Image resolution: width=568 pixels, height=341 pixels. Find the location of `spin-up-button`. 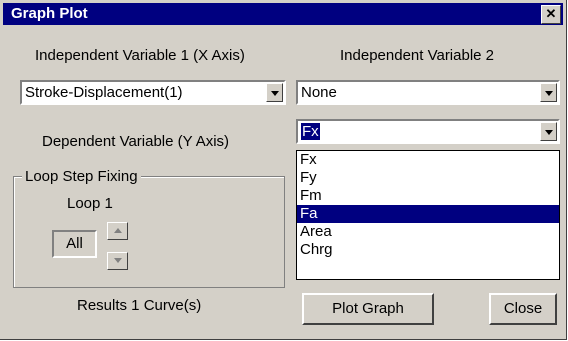

spin-up-button is located at coordinates (117, 231).